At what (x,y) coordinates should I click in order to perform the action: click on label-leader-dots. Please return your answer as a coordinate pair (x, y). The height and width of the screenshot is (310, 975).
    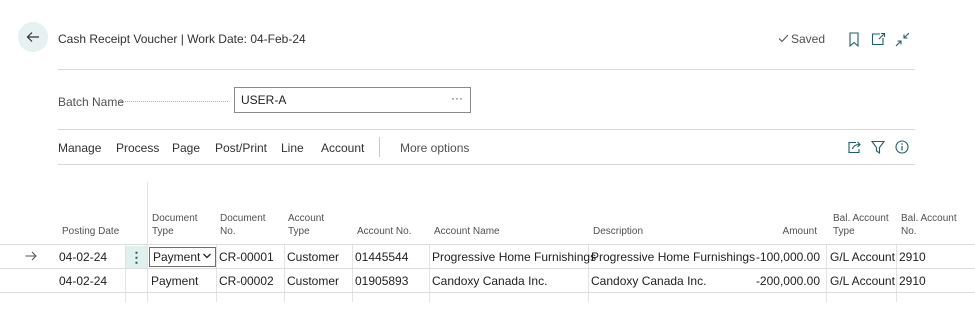
    Looking at the image, I should click on (174, 101).